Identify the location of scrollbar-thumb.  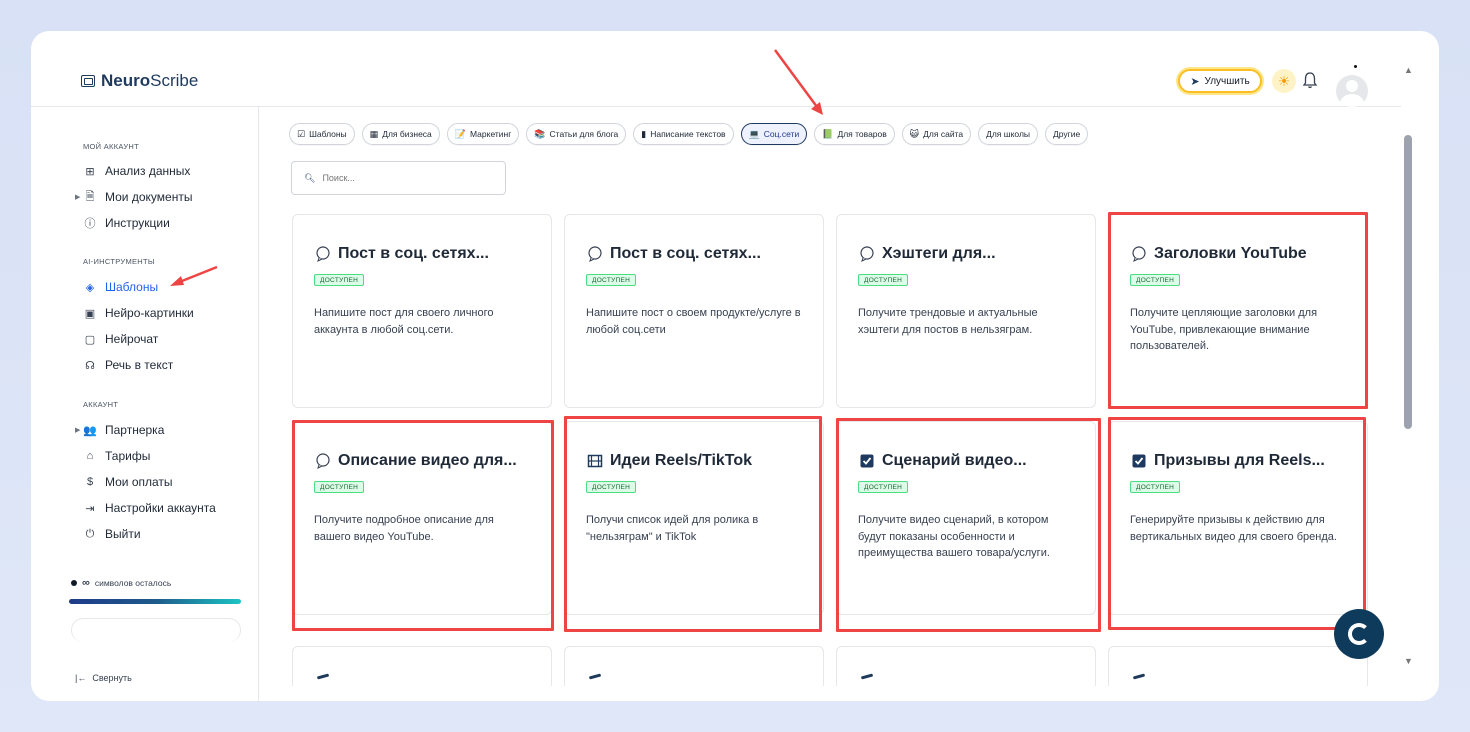
(1408, 282).